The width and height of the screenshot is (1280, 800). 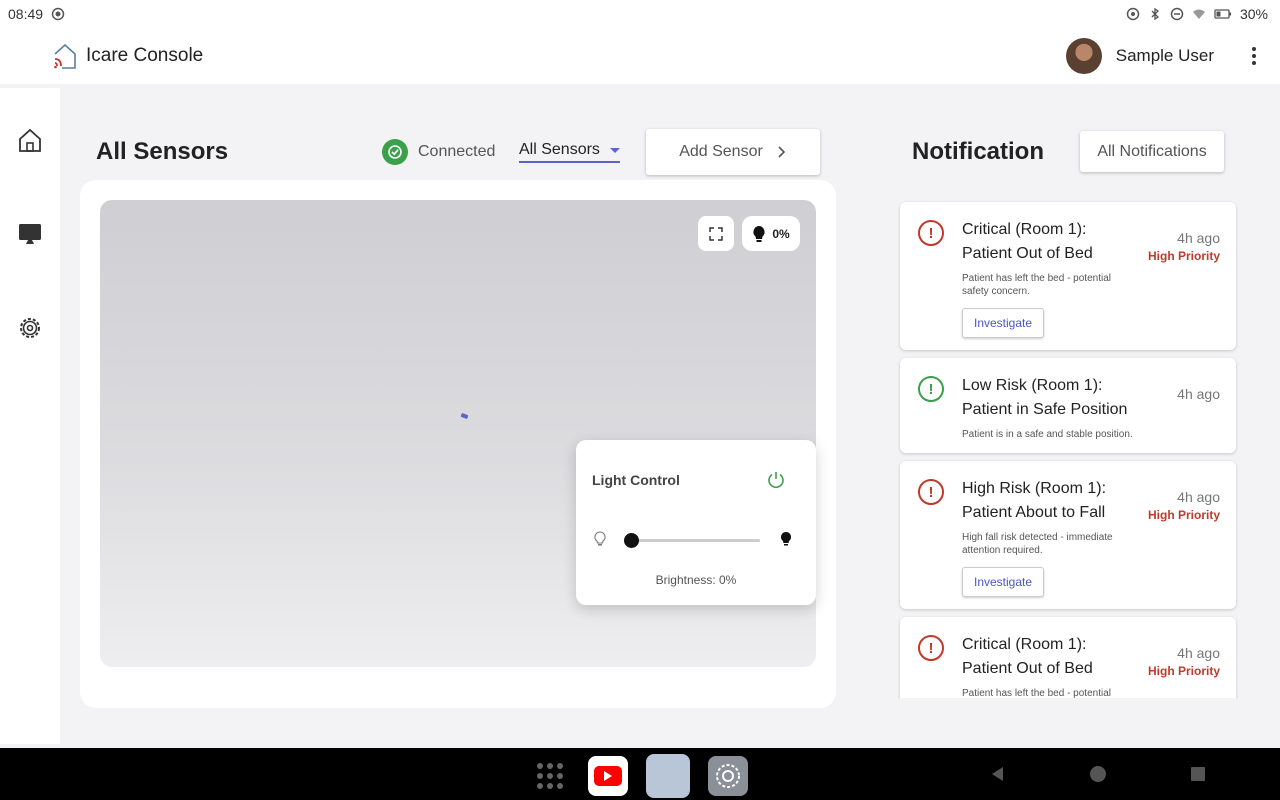 What do you see at coordinates (1198, 774) in the screenshot?
I see `recents-icon` at bounding box center [1198, 774].